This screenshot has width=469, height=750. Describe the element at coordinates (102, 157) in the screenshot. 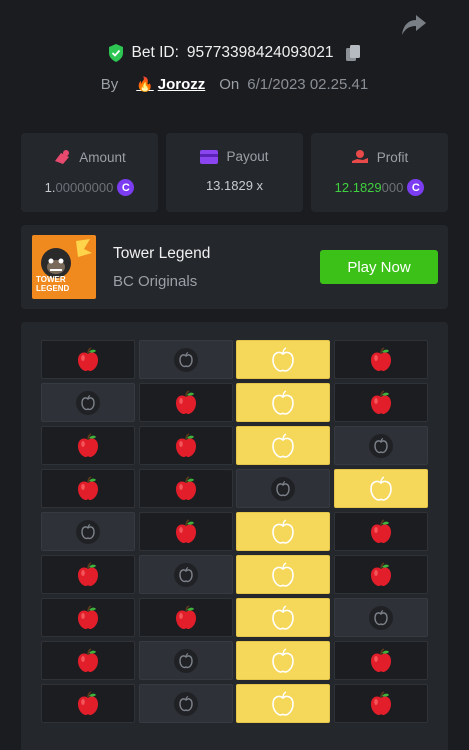

I see `amount-label: Amount` at that location.